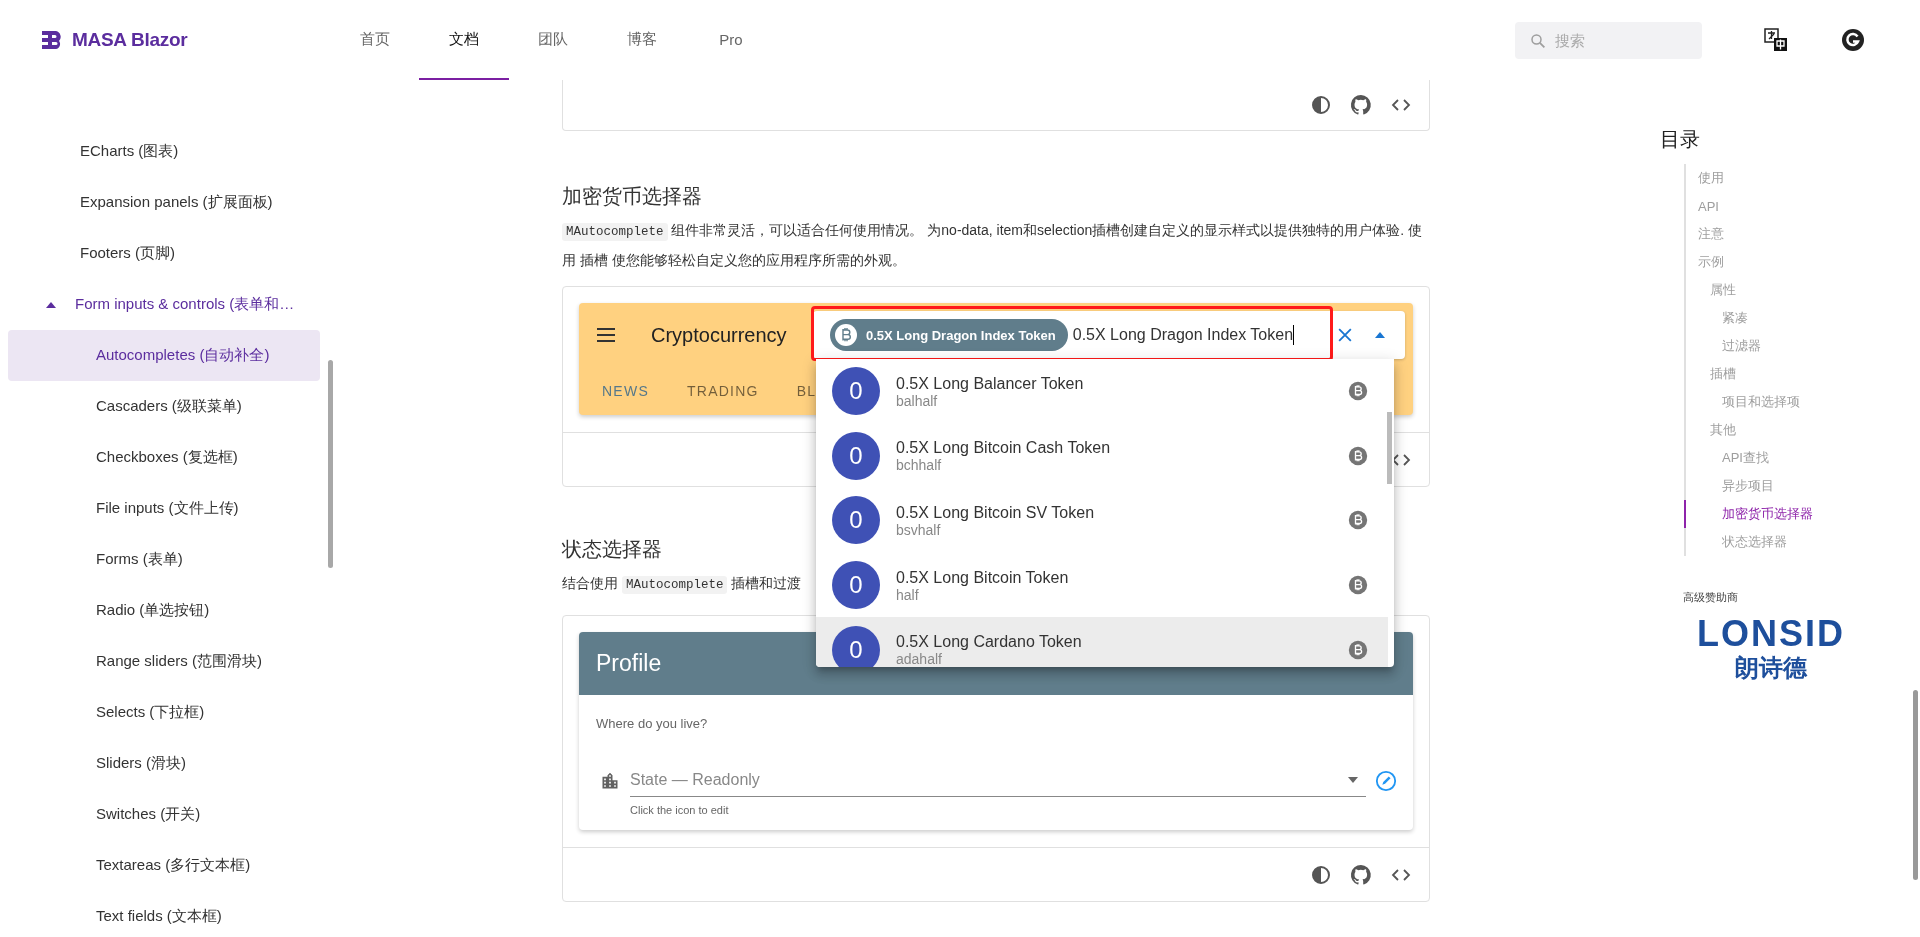  What do you see at coordinates (164, 151) in the screenshot?
I see `sidebar-item: ECharts (图表)` at bounding box center [164, 151].